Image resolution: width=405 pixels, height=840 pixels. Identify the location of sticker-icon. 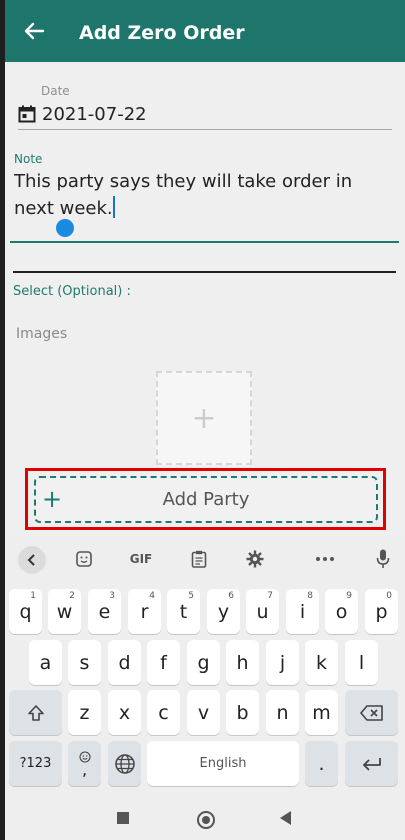
(84, 559).